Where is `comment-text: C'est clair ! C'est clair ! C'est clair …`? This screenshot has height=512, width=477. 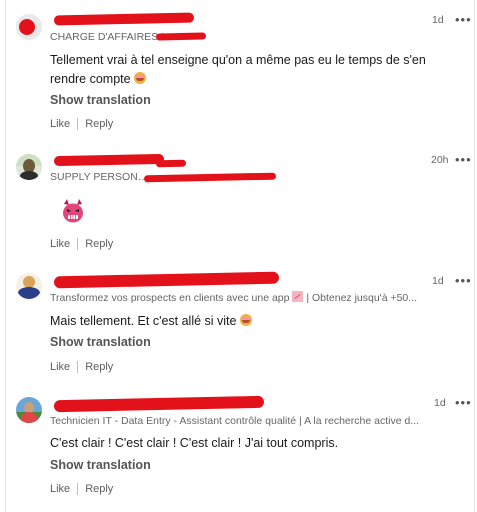 comment-text: C'est clair ! C'est clair ! C'est clair … is located at coordinates (194, 443).